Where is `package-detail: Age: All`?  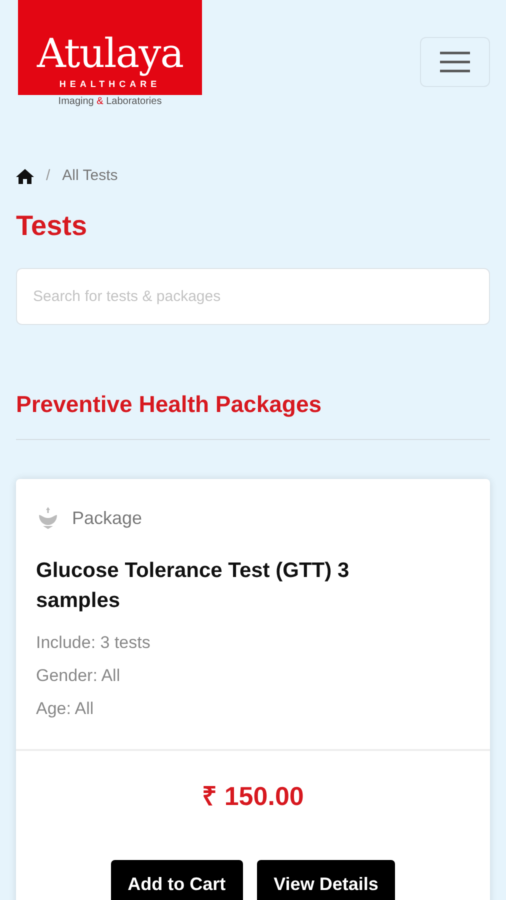
package-detail: Age: All is located at coordinates (65, 709).